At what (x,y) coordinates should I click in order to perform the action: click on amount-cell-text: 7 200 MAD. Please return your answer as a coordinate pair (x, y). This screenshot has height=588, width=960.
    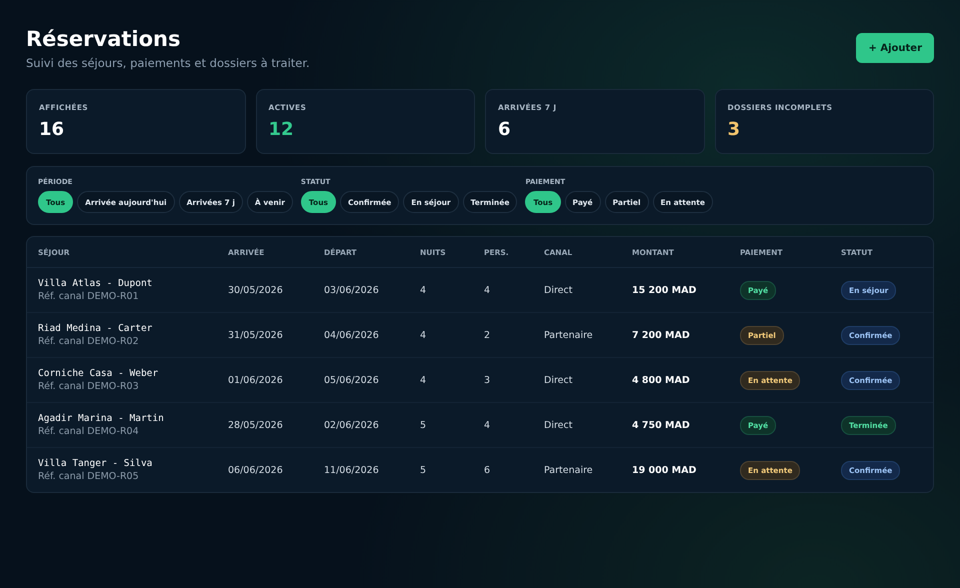
    Looking at the image, I should click on (661, 335).